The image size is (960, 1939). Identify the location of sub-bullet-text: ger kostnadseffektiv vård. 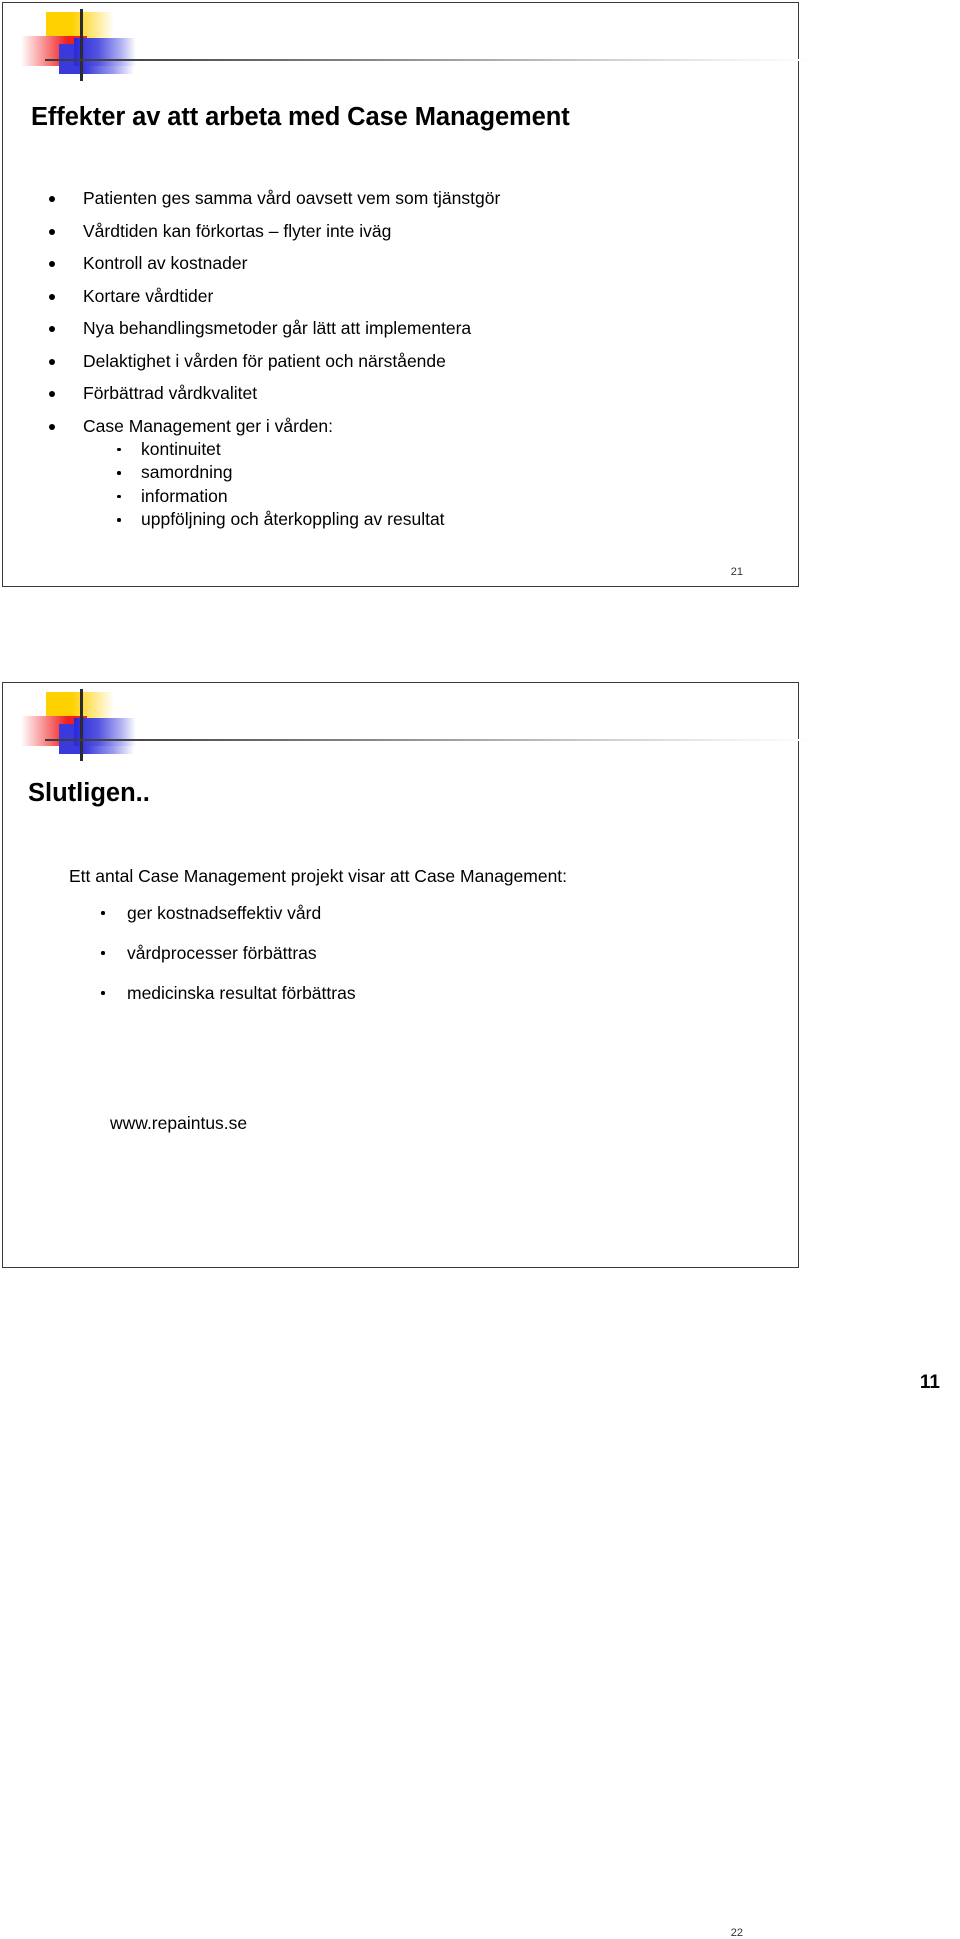
(224, 913).